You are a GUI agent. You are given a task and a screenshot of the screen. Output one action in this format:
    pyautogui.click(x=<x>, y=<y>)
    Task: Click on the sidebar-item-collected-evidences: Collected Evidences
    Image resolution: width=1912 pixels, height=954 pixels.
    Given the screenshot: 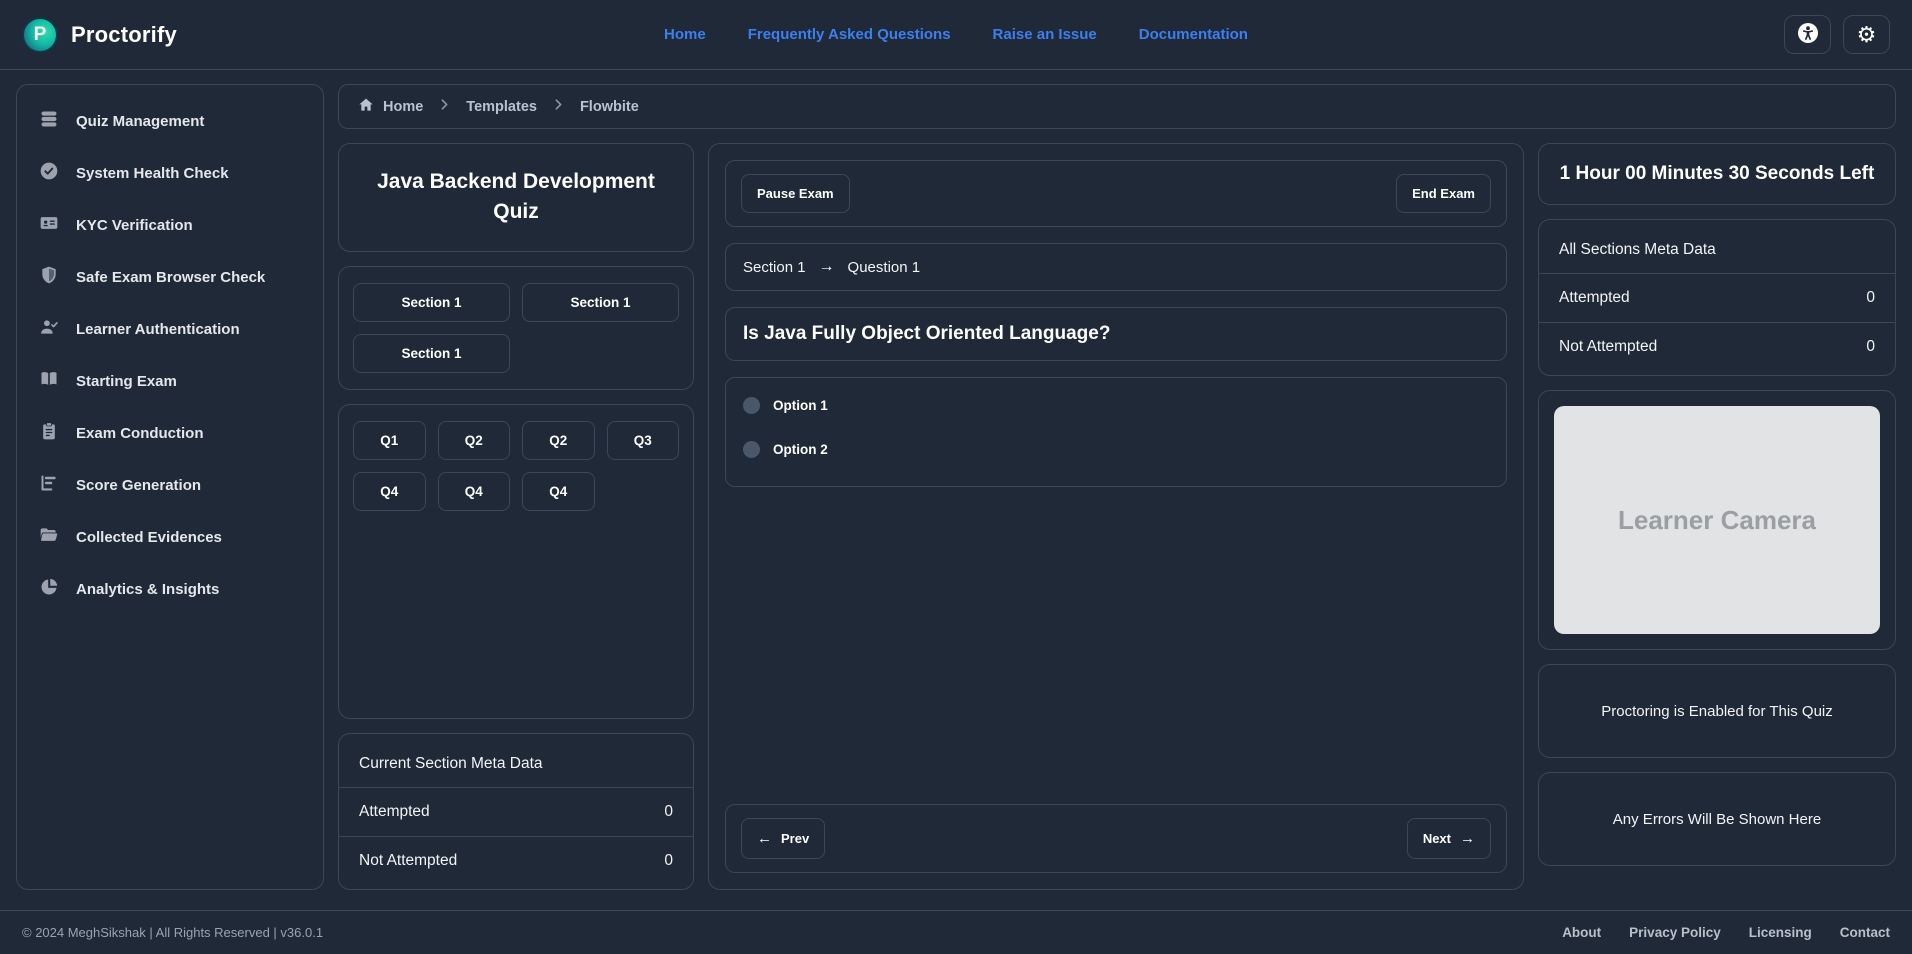 What is the action you would take?
    pyautogui.click(x=170, y=537)
    